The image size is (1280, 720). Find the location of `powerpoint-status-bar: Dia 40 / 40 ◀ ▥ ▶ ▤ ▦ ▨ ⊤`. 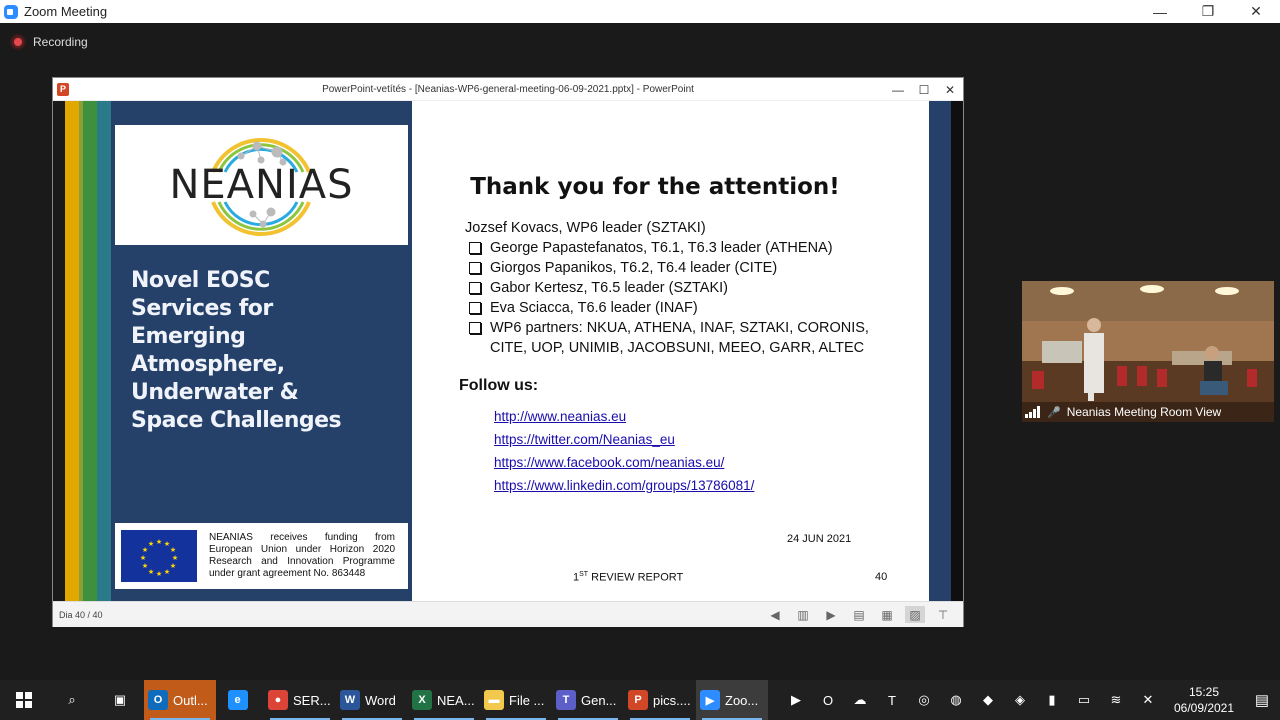

powerpoint-status-bar: Dia 40 / 40 ◀ ▥ ▶ ▤ ▦ ▨ ⊤ is located at coordinates (508, 614).